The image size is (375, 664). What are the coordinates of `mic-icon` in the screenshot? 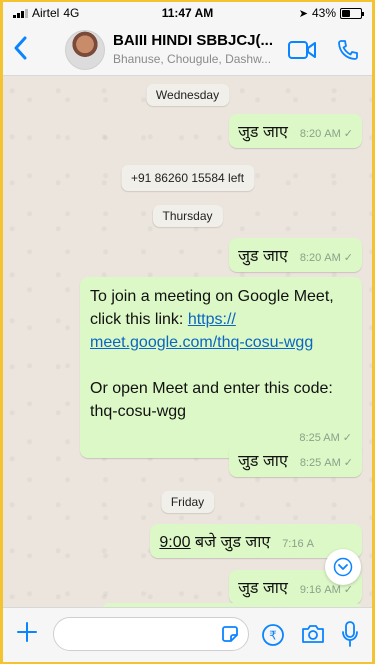 It's located at (350, 636).